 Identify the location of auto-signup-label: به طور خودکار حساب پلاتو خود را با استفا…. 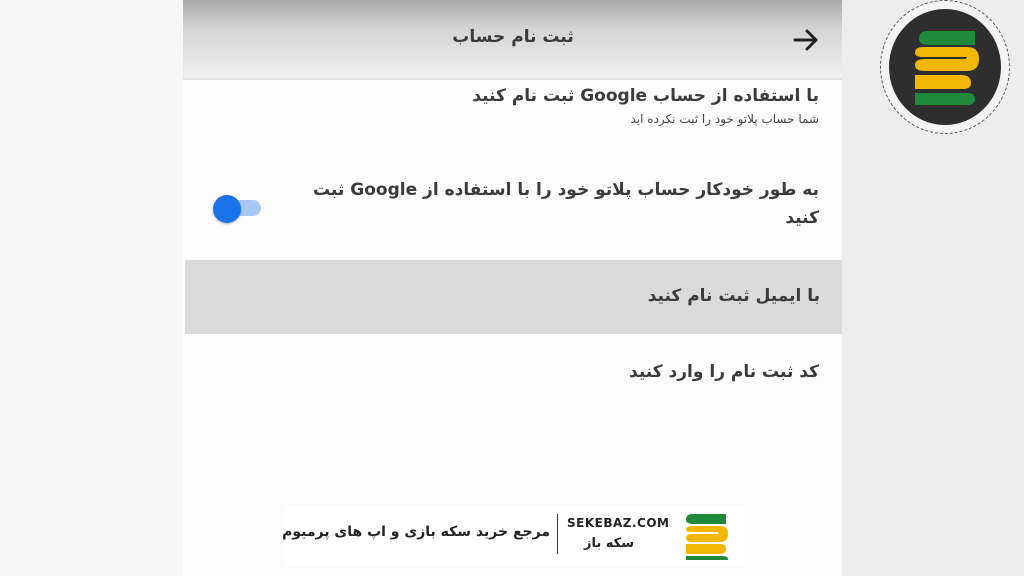
(566, 204).